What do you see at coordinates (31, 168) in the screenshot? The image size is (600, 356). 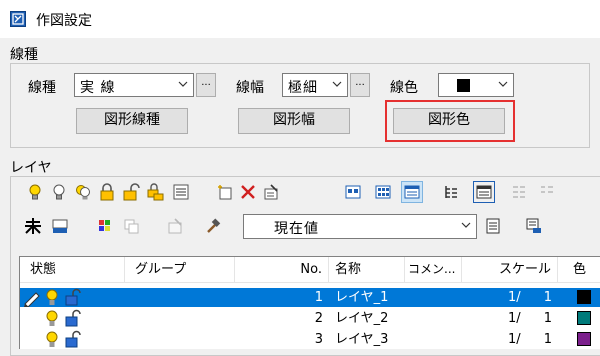 I see `layer-group-title: レイヤ` at bounding box center [31, 168].